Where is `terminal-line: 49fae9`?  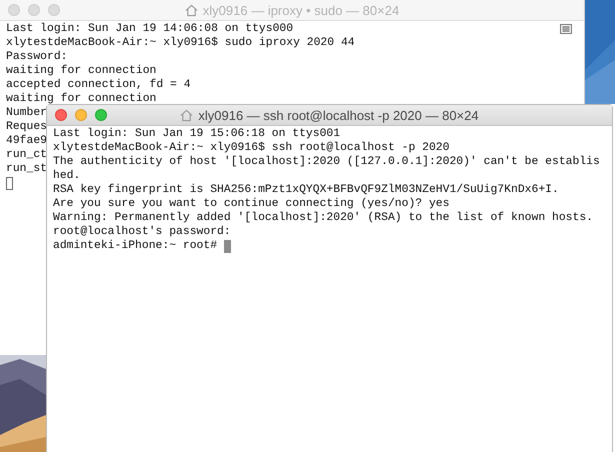
terminal-line: 49fae9 is located at coordinates (27, 141).